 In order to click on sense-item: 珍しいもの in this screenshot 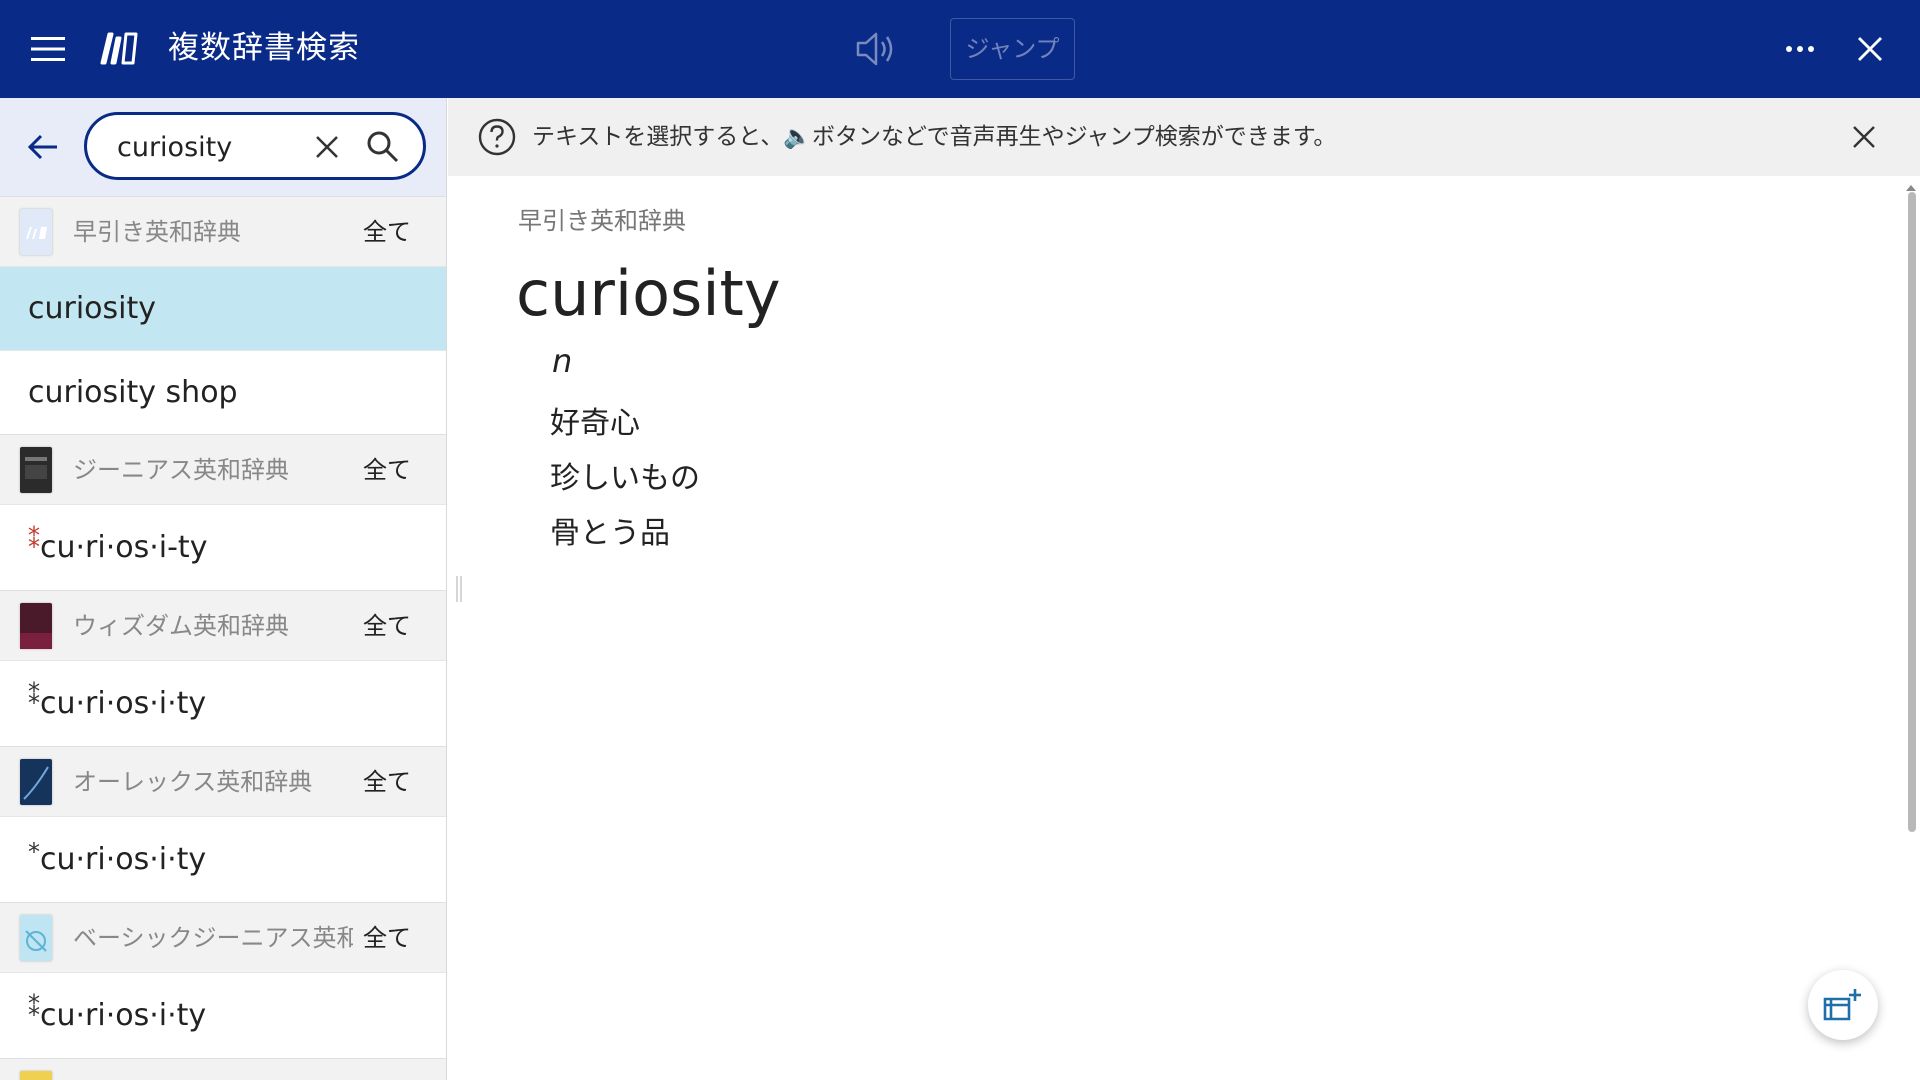, I will do `click(625, 478)`.